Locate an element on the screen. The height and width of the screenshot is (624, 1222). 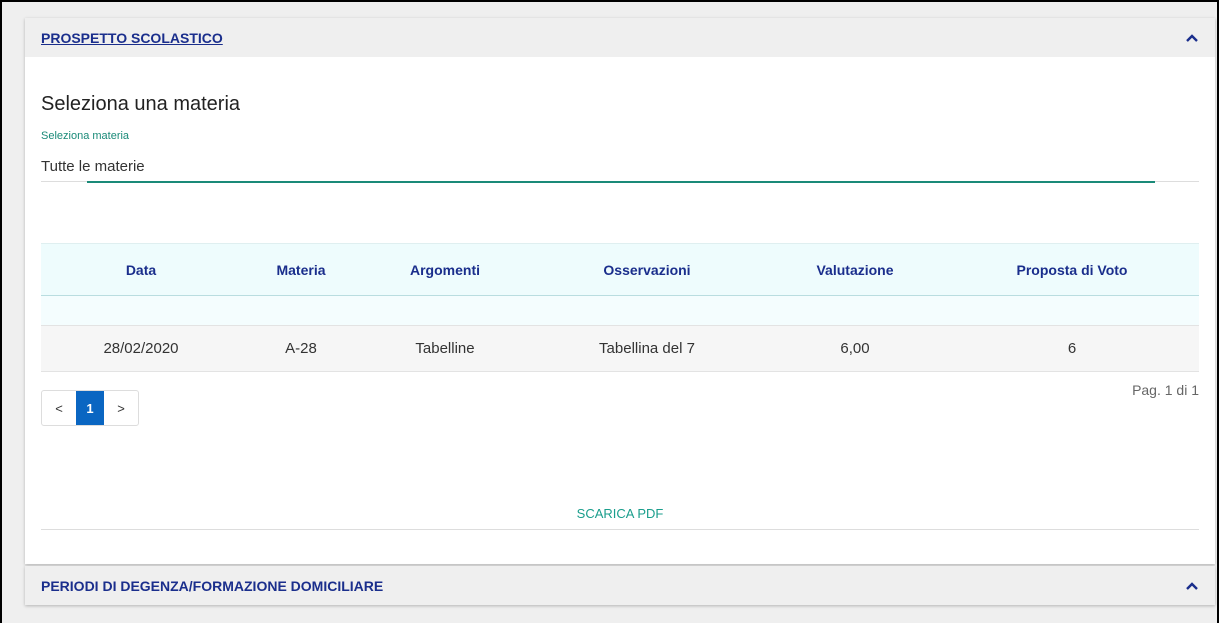
page-info: Pag. 1 di 1 is located at coordinates (1165, 390).